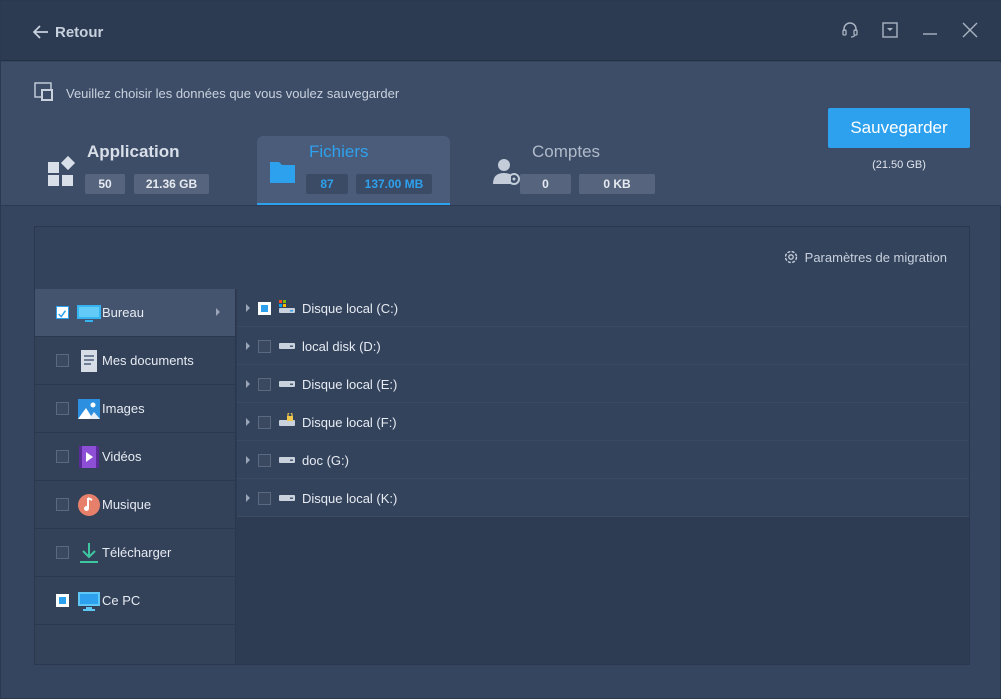 This screenshot has height=699, width=1001. Describe the element at coordinates (930, 30) in the screenshot. I see `minimize-button` at that location.